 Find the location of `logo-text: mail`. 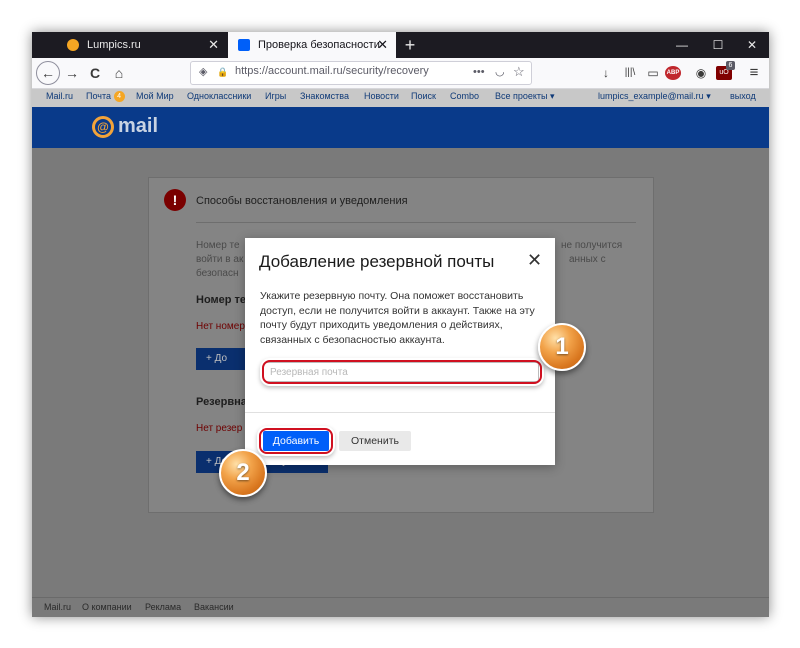

logo-text: mail is located at coordinates (138, 126).